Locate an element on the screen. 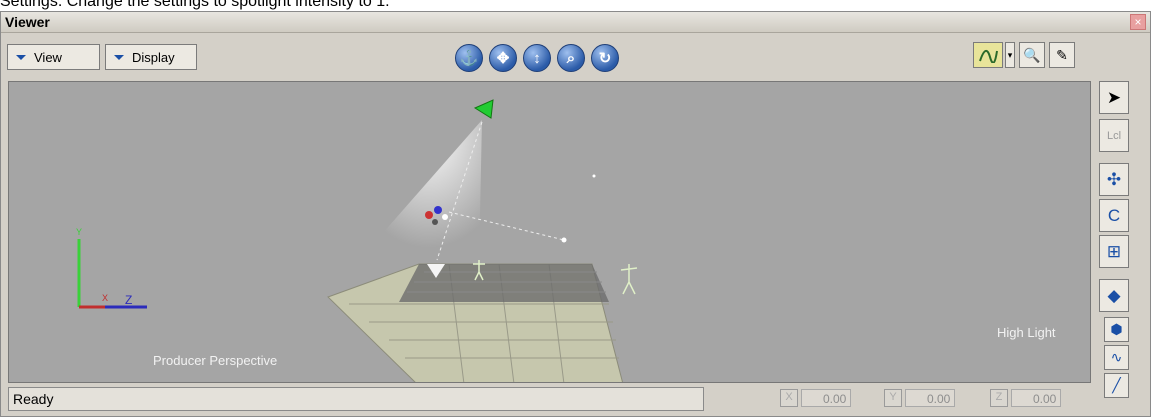  curve-tool-icon: ╱ is located at coordinates (1116, 385).